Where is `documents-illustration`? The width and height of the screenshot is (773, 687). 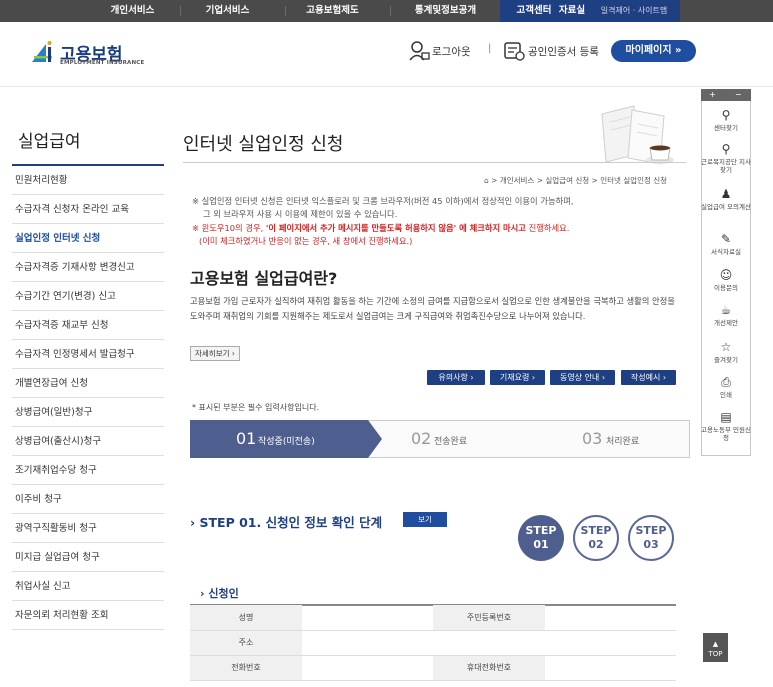
documents-illustration is located at coordinates (639, 137).